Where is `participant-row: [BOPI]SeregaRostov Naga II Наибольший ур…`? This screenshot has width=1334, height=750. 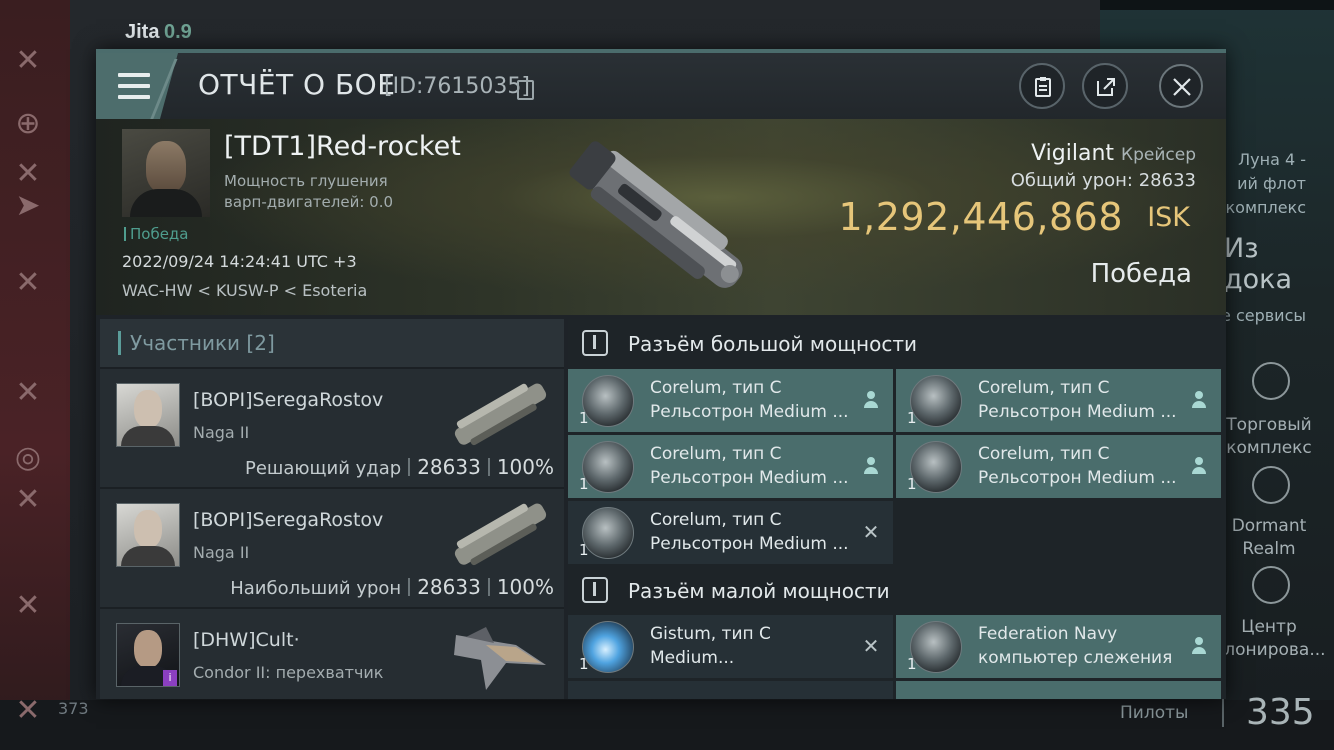 participant-row: [BOPI]SeregaRostov Naga II Наибольший ур… is located at coordinates (332, 547).